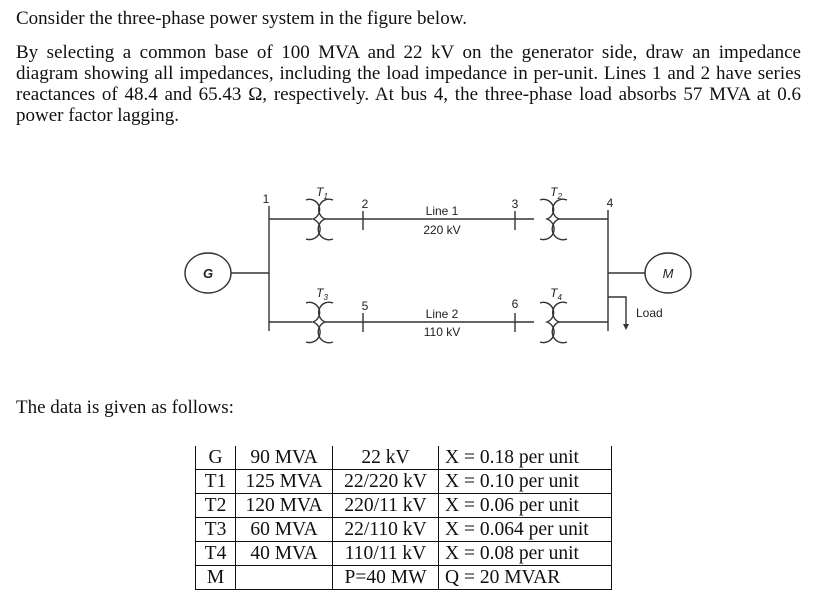  What do you see at coordinates (525, 458) in the screenshot?
I see `reactance-cell: X = 0.18 per unit` at bounding box center [525, 458].